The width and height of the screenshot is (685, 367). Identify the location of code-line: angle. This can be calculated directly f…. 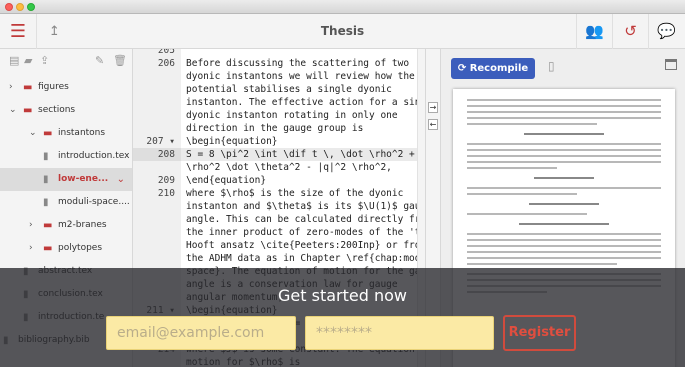
(279, 219).